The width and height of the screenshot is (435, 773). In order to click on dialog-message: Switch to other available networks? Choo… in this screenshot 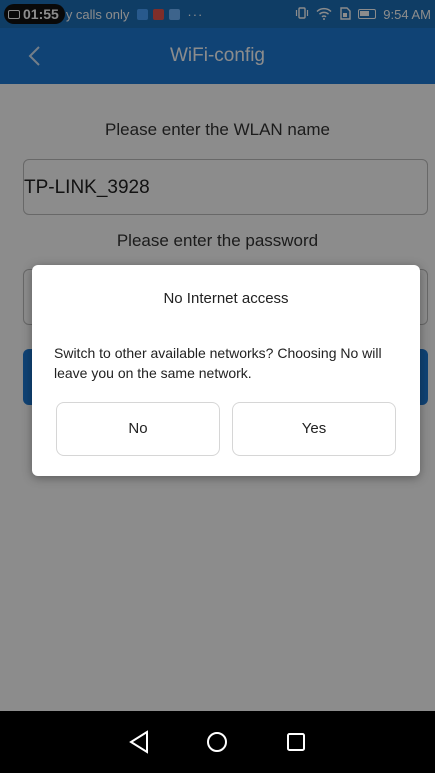, I will do `click(218, 363)`.